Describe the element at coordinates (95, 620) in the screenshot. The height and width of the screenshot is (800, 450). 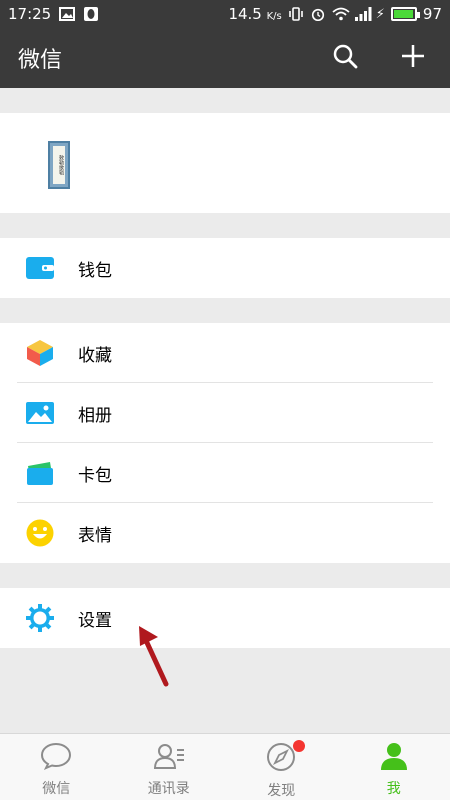
I see `menu-label-settings: 设置` at that location.